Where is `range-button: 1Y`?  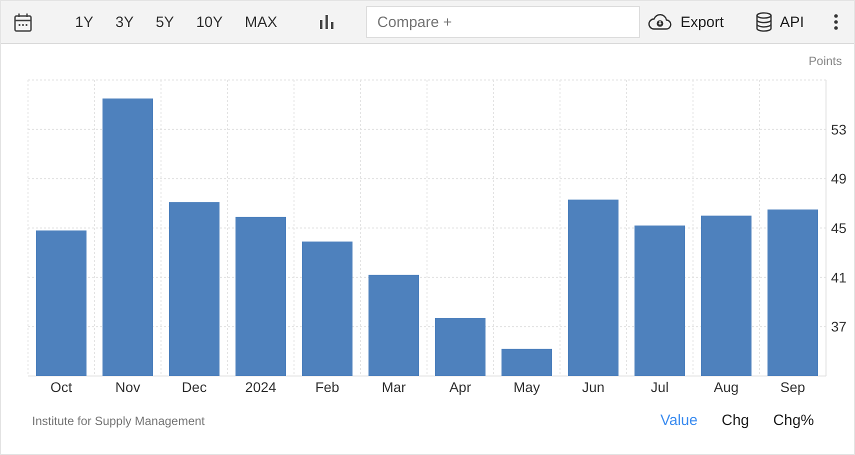
range-button: 1Y is located at coordinates (84, 22).